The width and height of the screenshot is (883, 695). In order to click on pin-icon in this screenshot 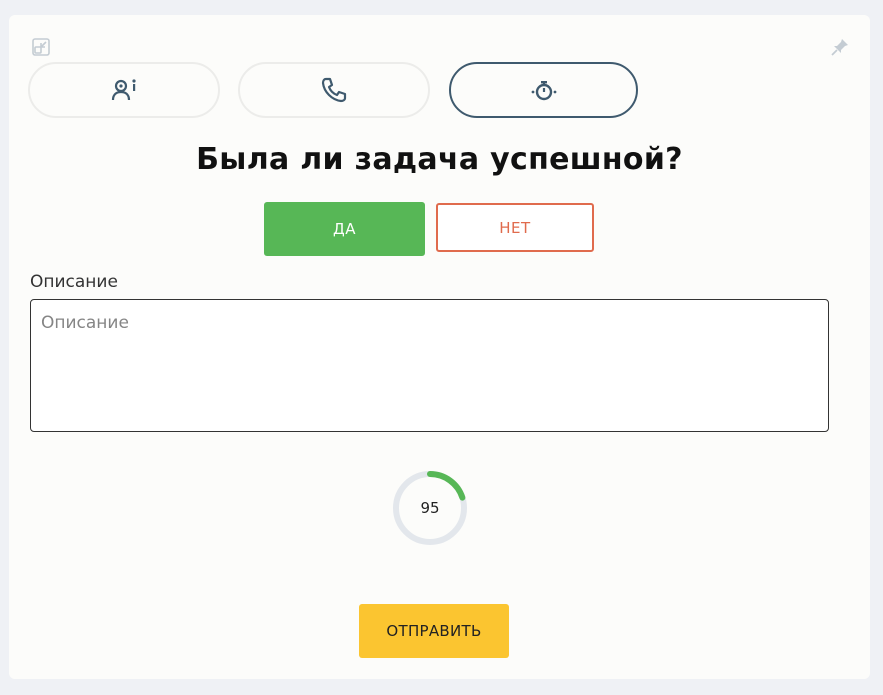, I will do `click(840, 47)`.